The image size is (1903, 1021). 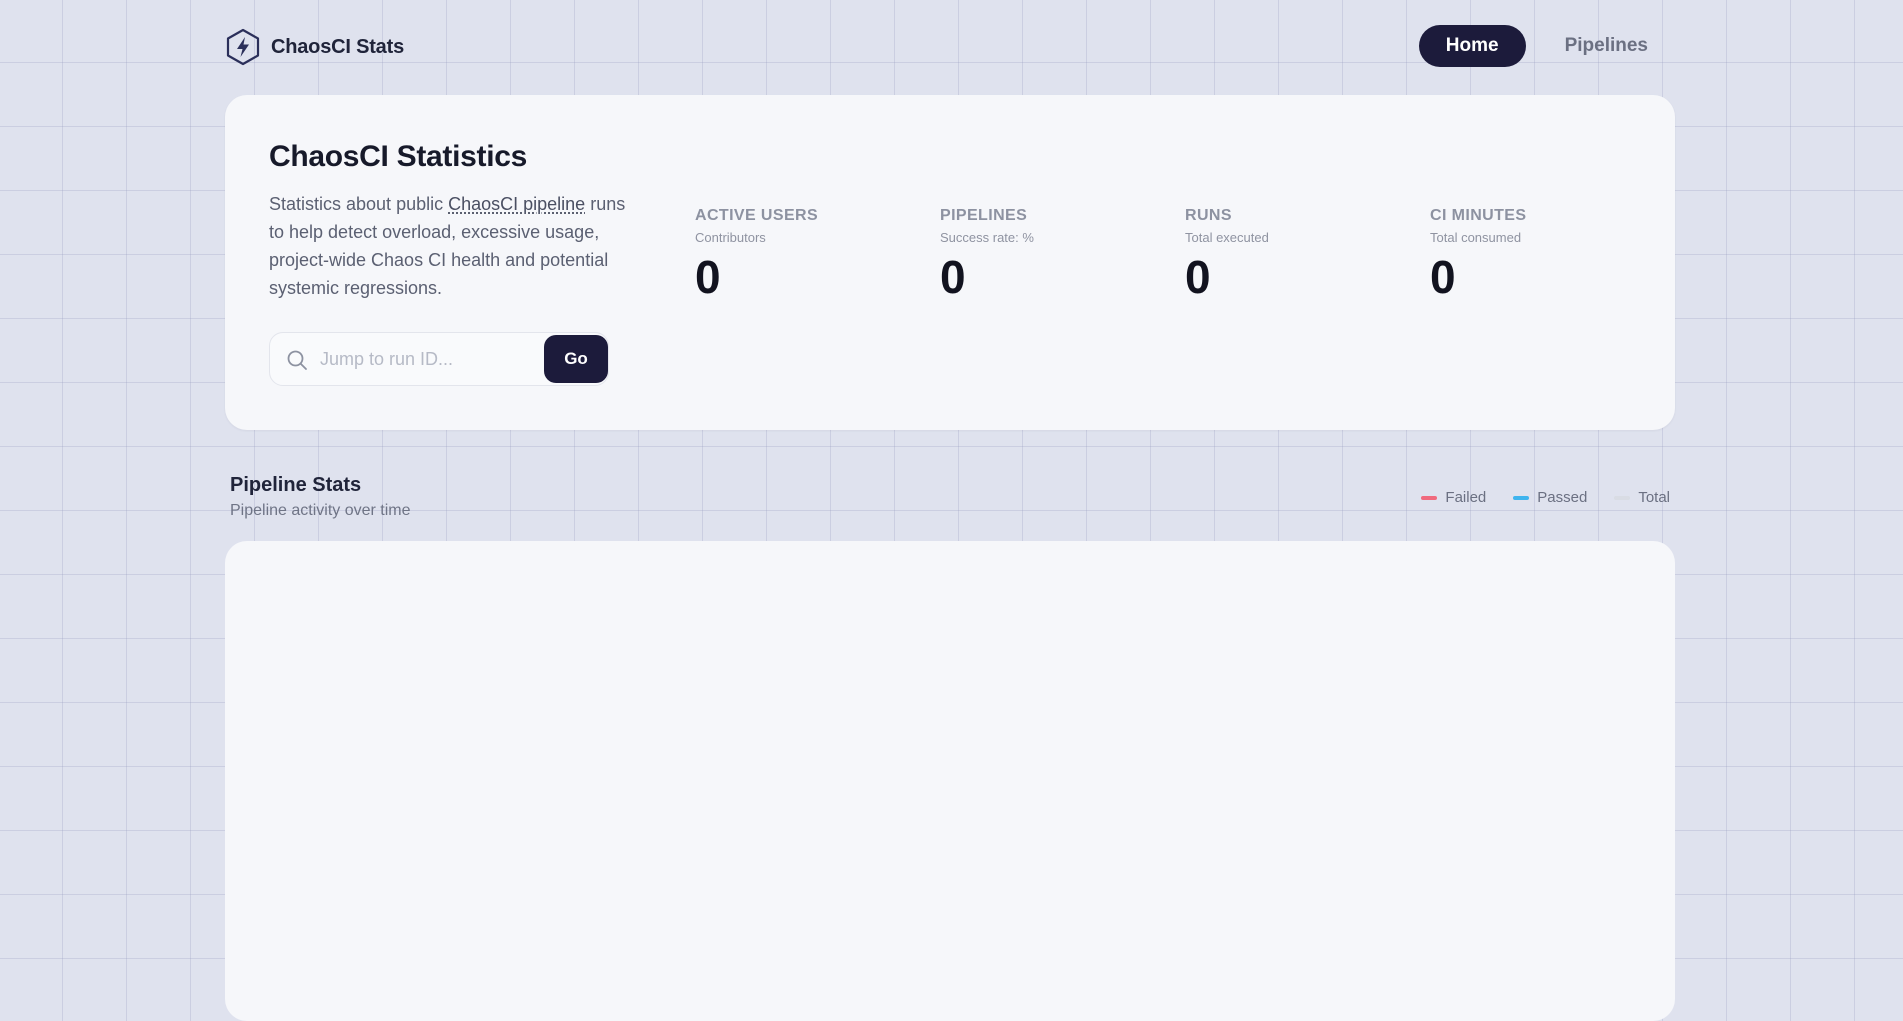 What do you see at coordinates (398, 156) in the screenshot?
I see `page-title: ChaosCI Statistics` at bounding box center [398, 156].